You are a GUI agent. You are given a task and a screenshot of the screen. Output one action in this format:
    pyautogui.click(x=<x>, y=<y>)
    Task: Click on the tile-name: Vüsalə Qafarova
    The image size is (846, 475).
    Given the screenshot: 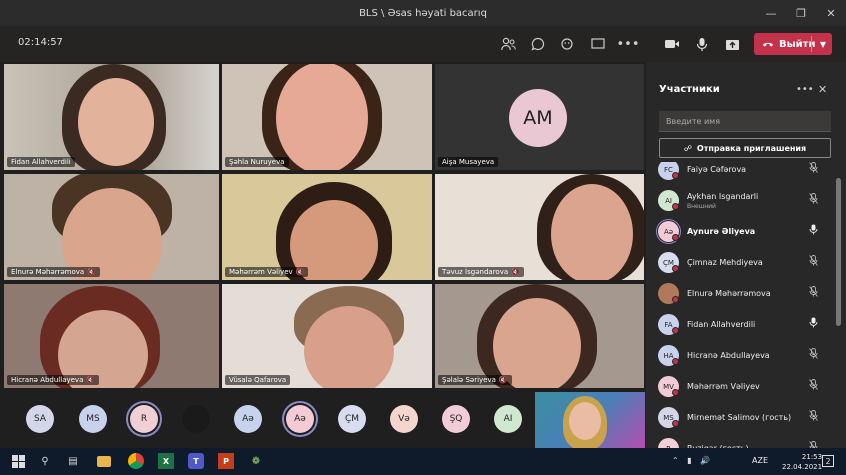 What is the action you would take?
    pyautogui.click(x=258, y=380)
    